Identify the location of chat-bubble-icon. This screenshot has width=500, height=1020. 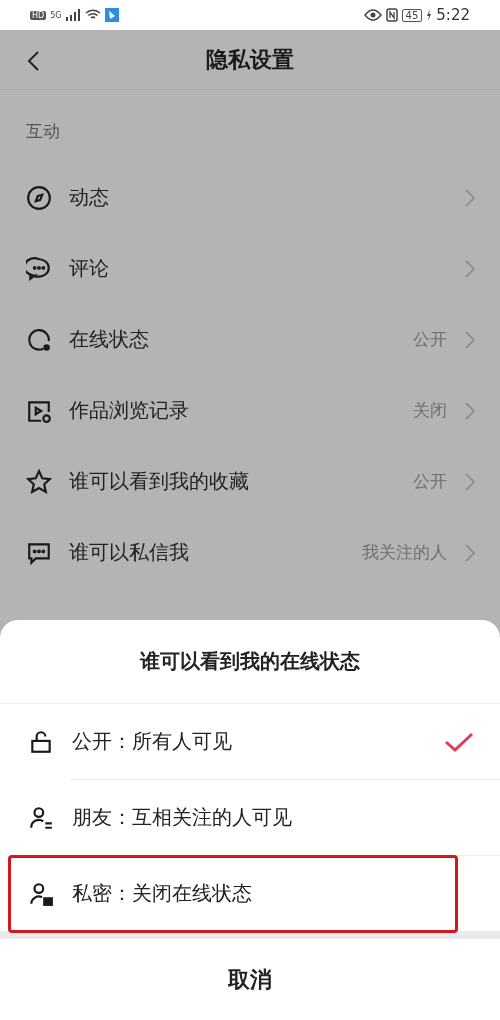
(39, 268).